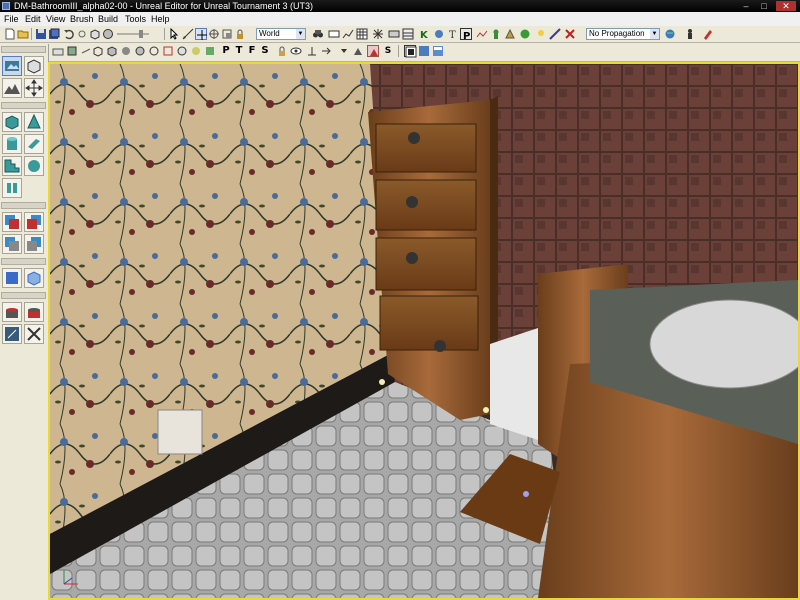 The width and height of the screenshot is (800, 600). I want to click on lock-viewport-icon, so click(58, 51).